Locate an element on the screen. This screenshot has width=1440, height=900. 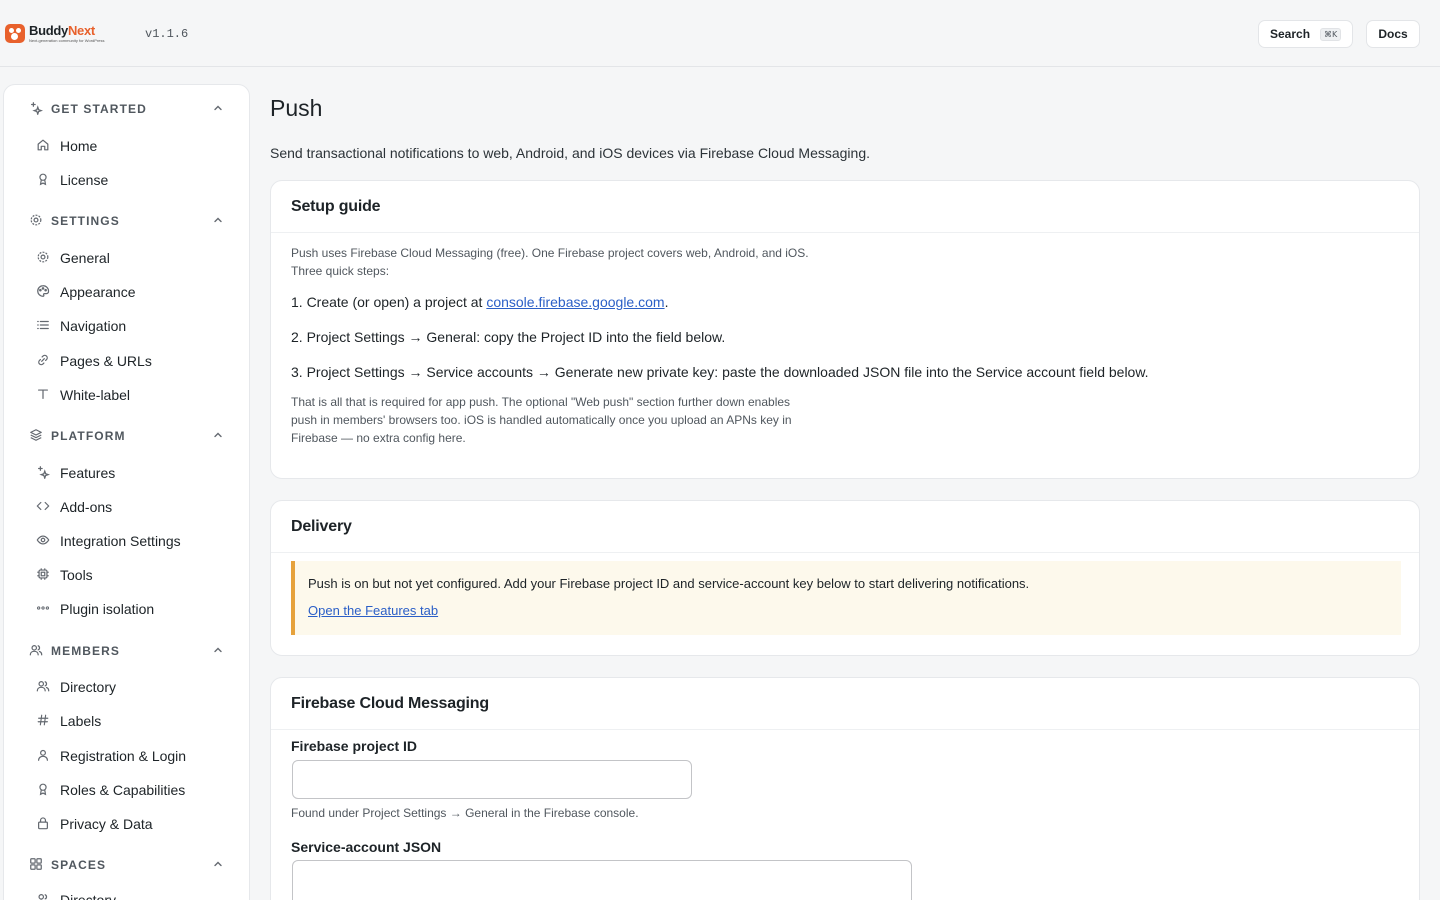
sidebar-item-roles-capabilities: Roles & Capabilities is located at coordinates (132, 789).